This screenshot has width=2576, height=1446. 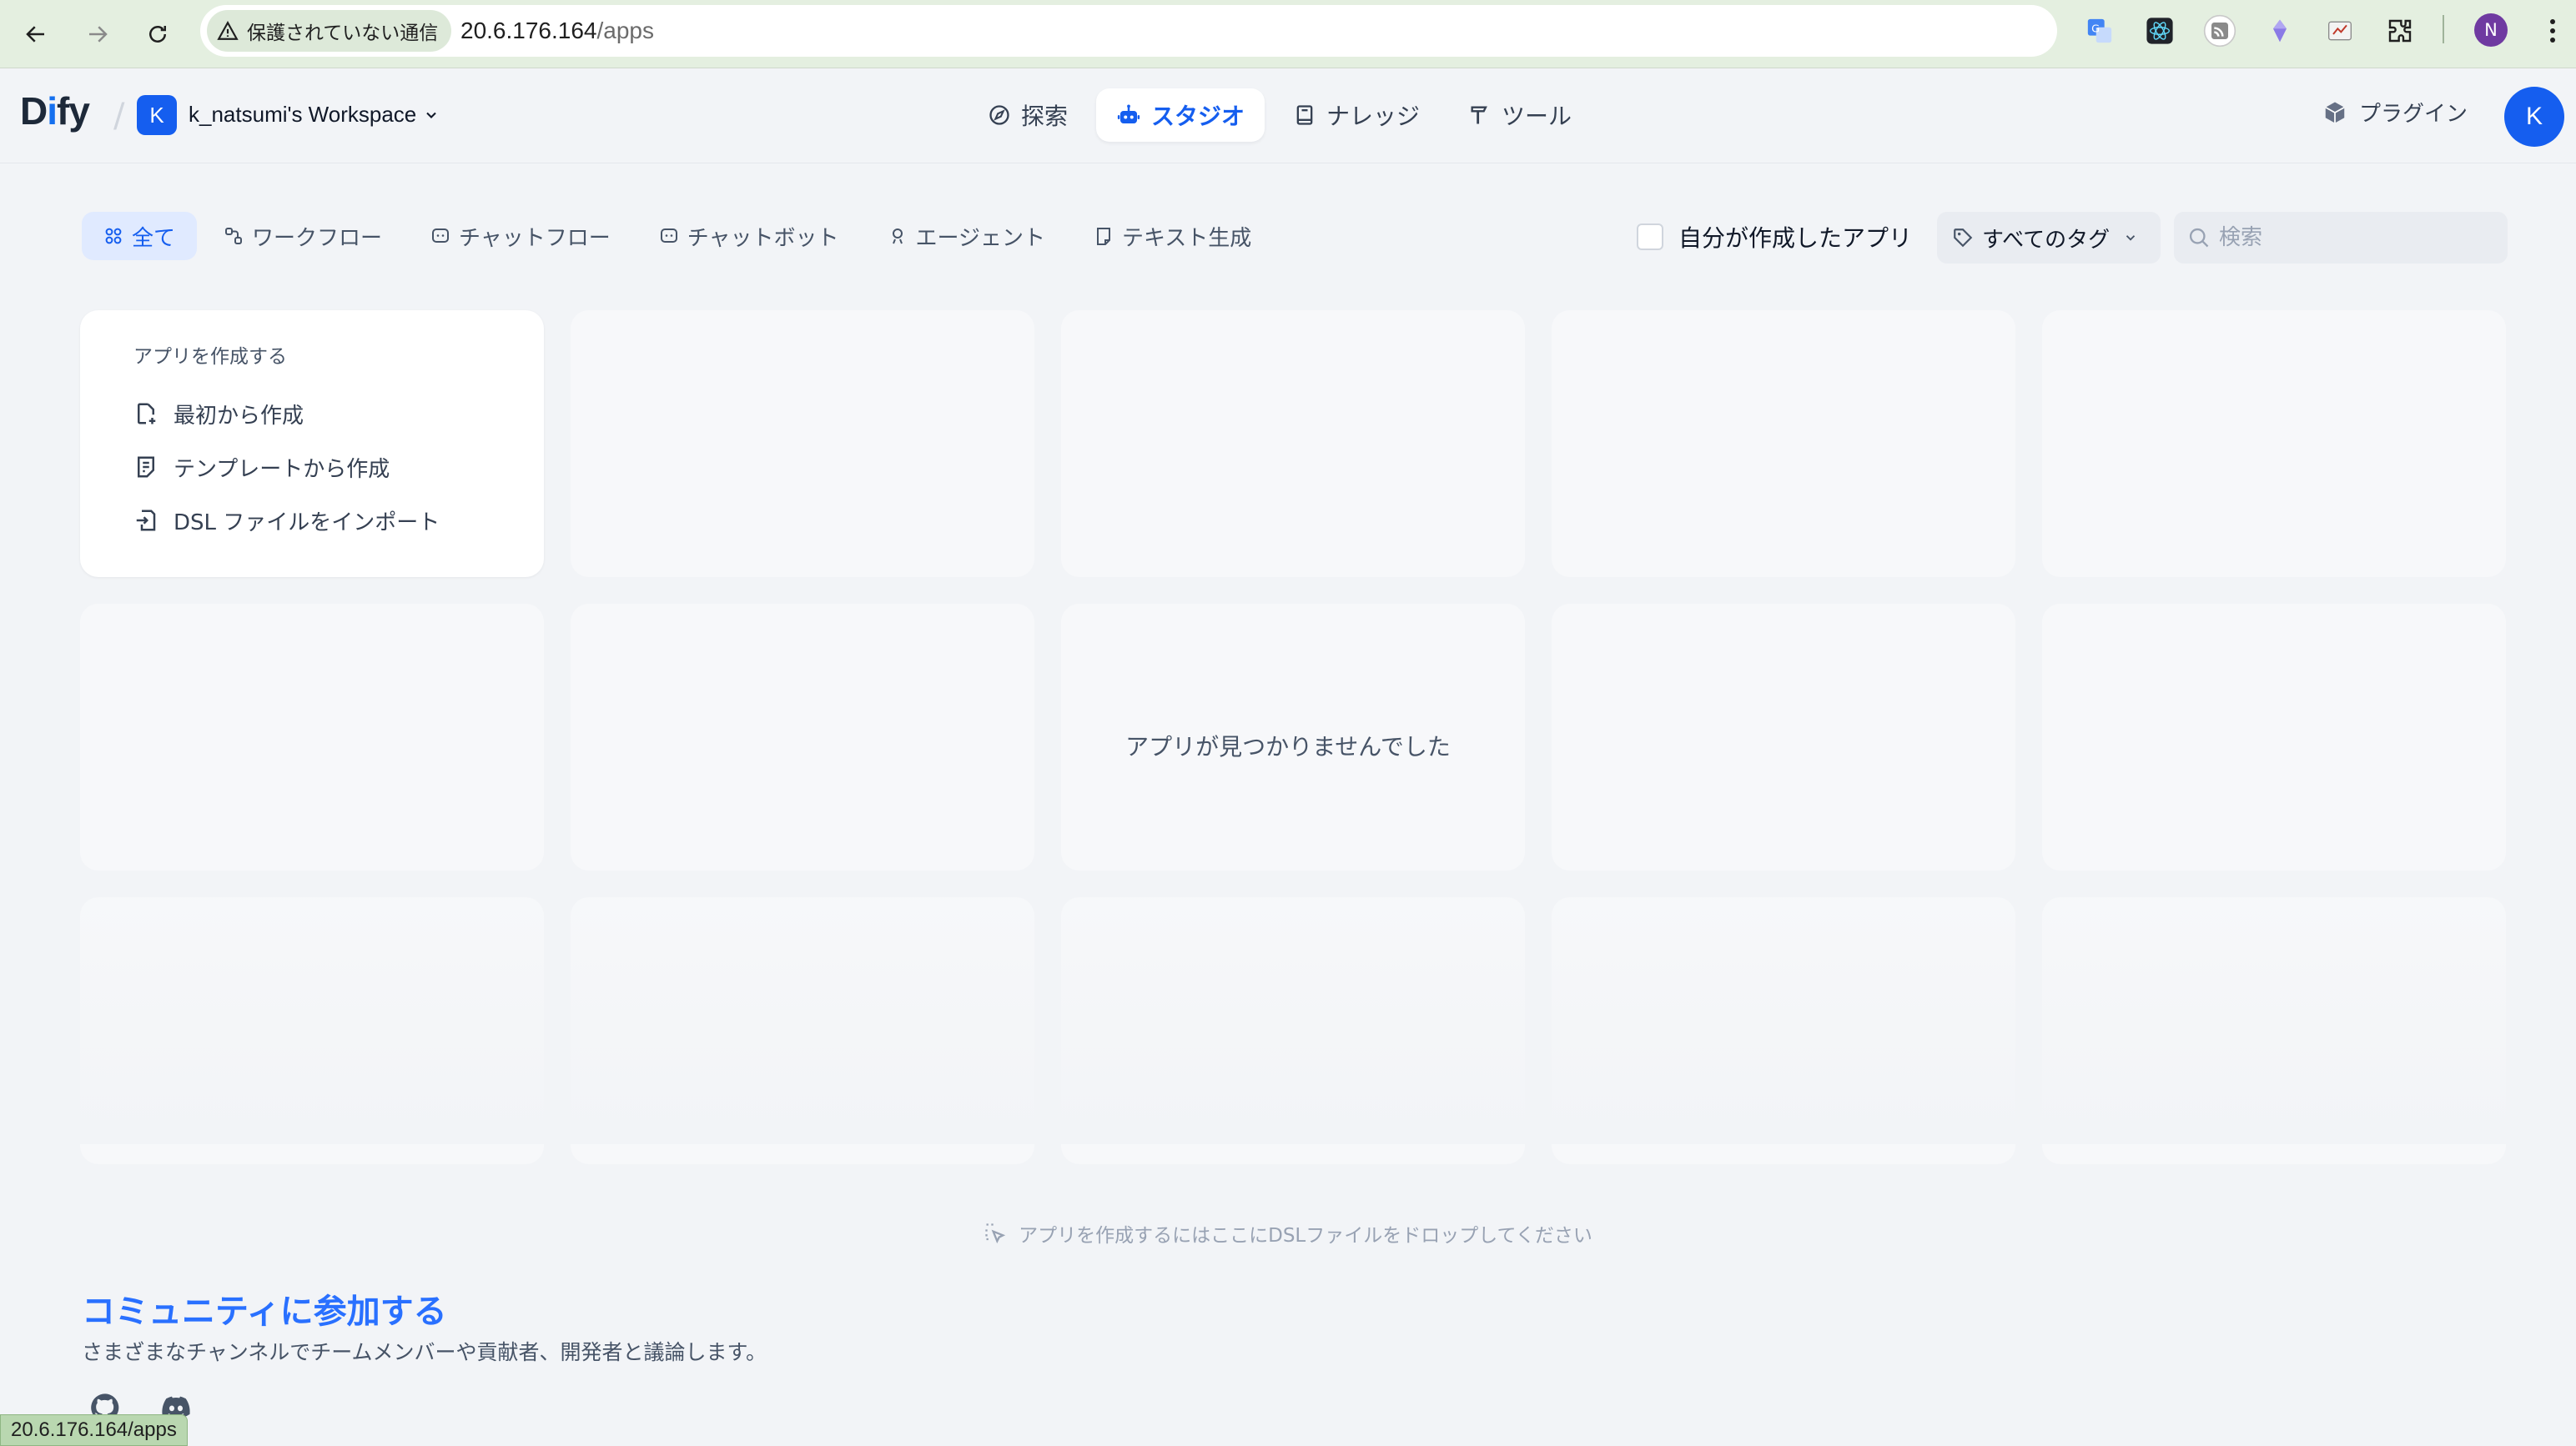 What do you see at coordinates (980, 238) in the screenshot?
I see `tab-agent-label: エージェント` at bounding box center [980, 238].